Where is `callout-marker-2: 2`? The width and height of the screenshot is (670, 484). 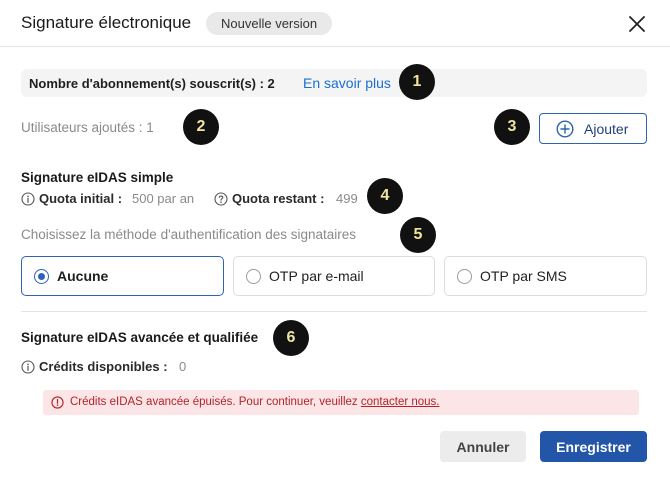
callout-marker-2: 2 is located at coordinates (201, 127).